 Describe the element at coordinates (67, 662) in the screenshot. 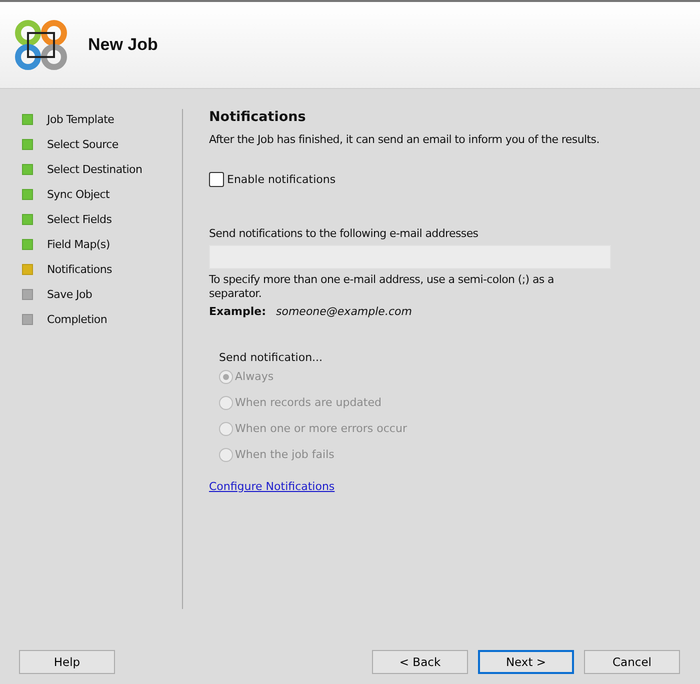

I see `help-button: Help` at that location.